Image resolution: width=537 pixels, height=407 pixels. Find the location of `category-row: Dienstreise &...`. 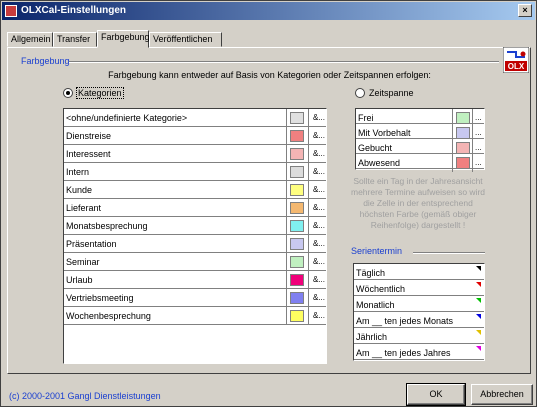

category-row: Dienstreise &... is located at coordinates (195, 136).